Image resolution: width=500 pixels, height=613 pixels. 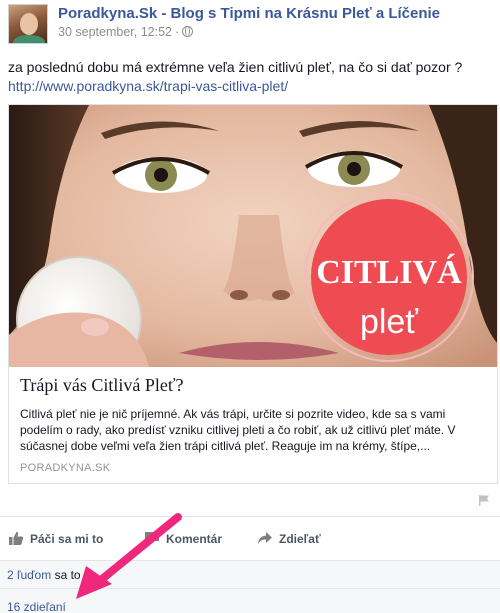 What do you see at coordinates (389, 272) in the screenshot?
I see `badge-line1: CITLIVÁ` at bounding box center [389, 272].